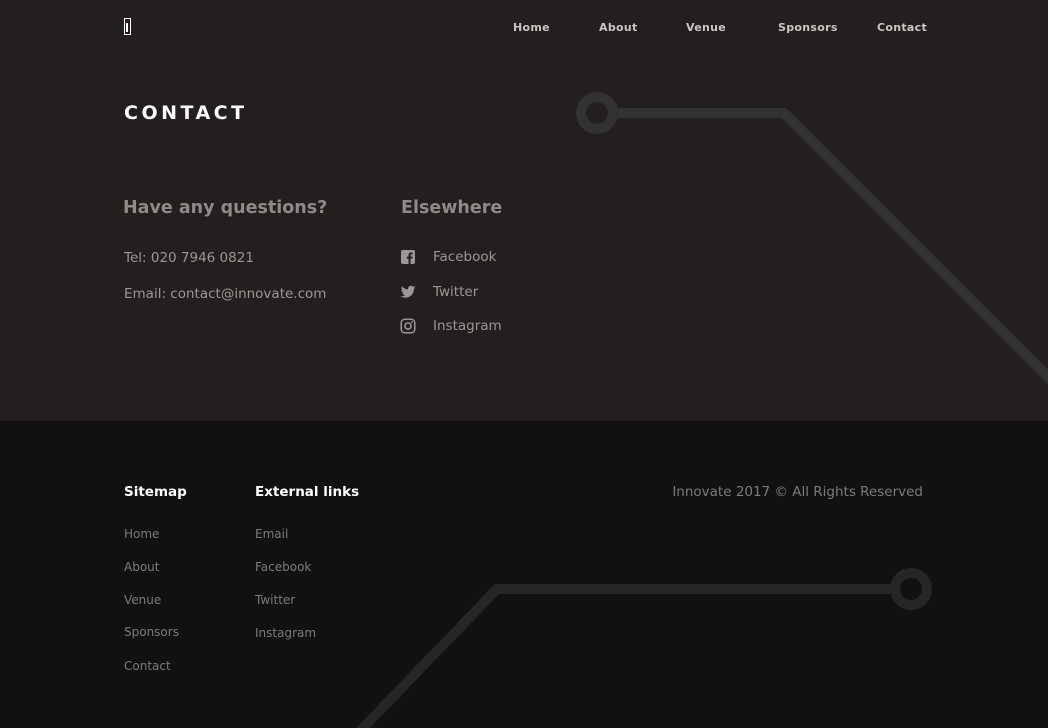 This screenshot has height=728, width=1048. Describe the element at coordinates (142, 600) in the screenshot. I see `sitemap-link-venue: Venue` at that location.